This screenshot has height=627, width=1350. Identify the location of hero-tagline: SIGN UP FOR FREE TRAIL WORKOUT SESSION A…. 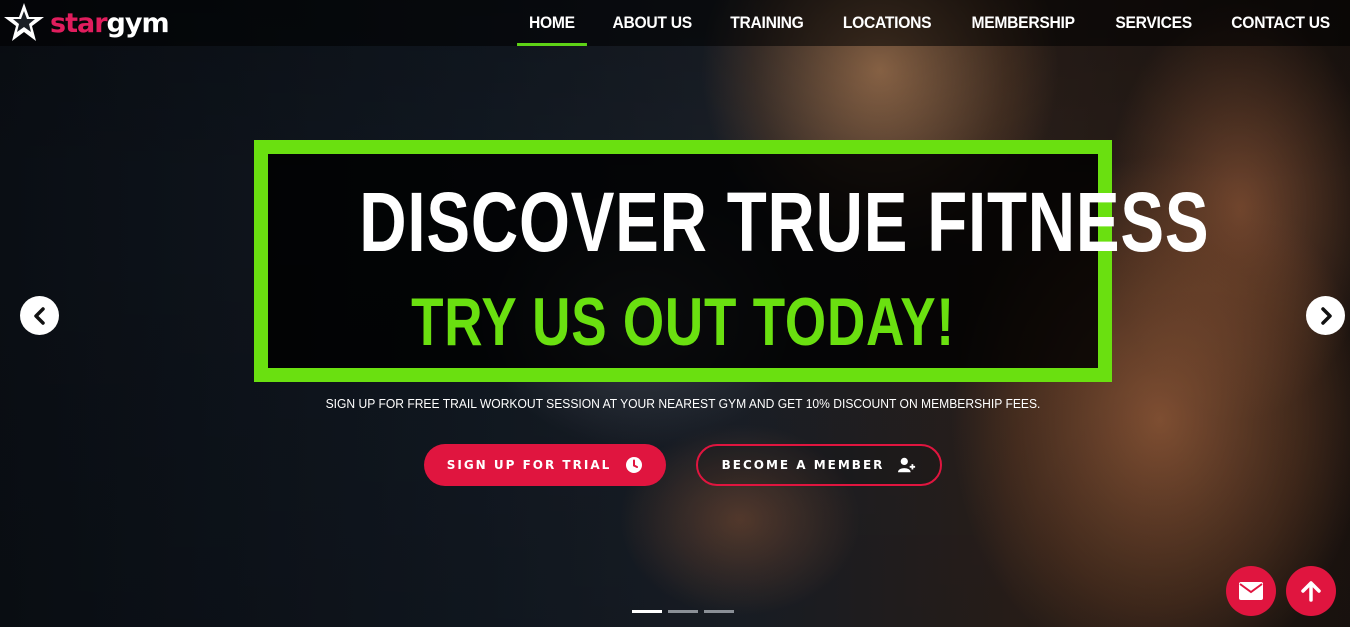
(683, 403).